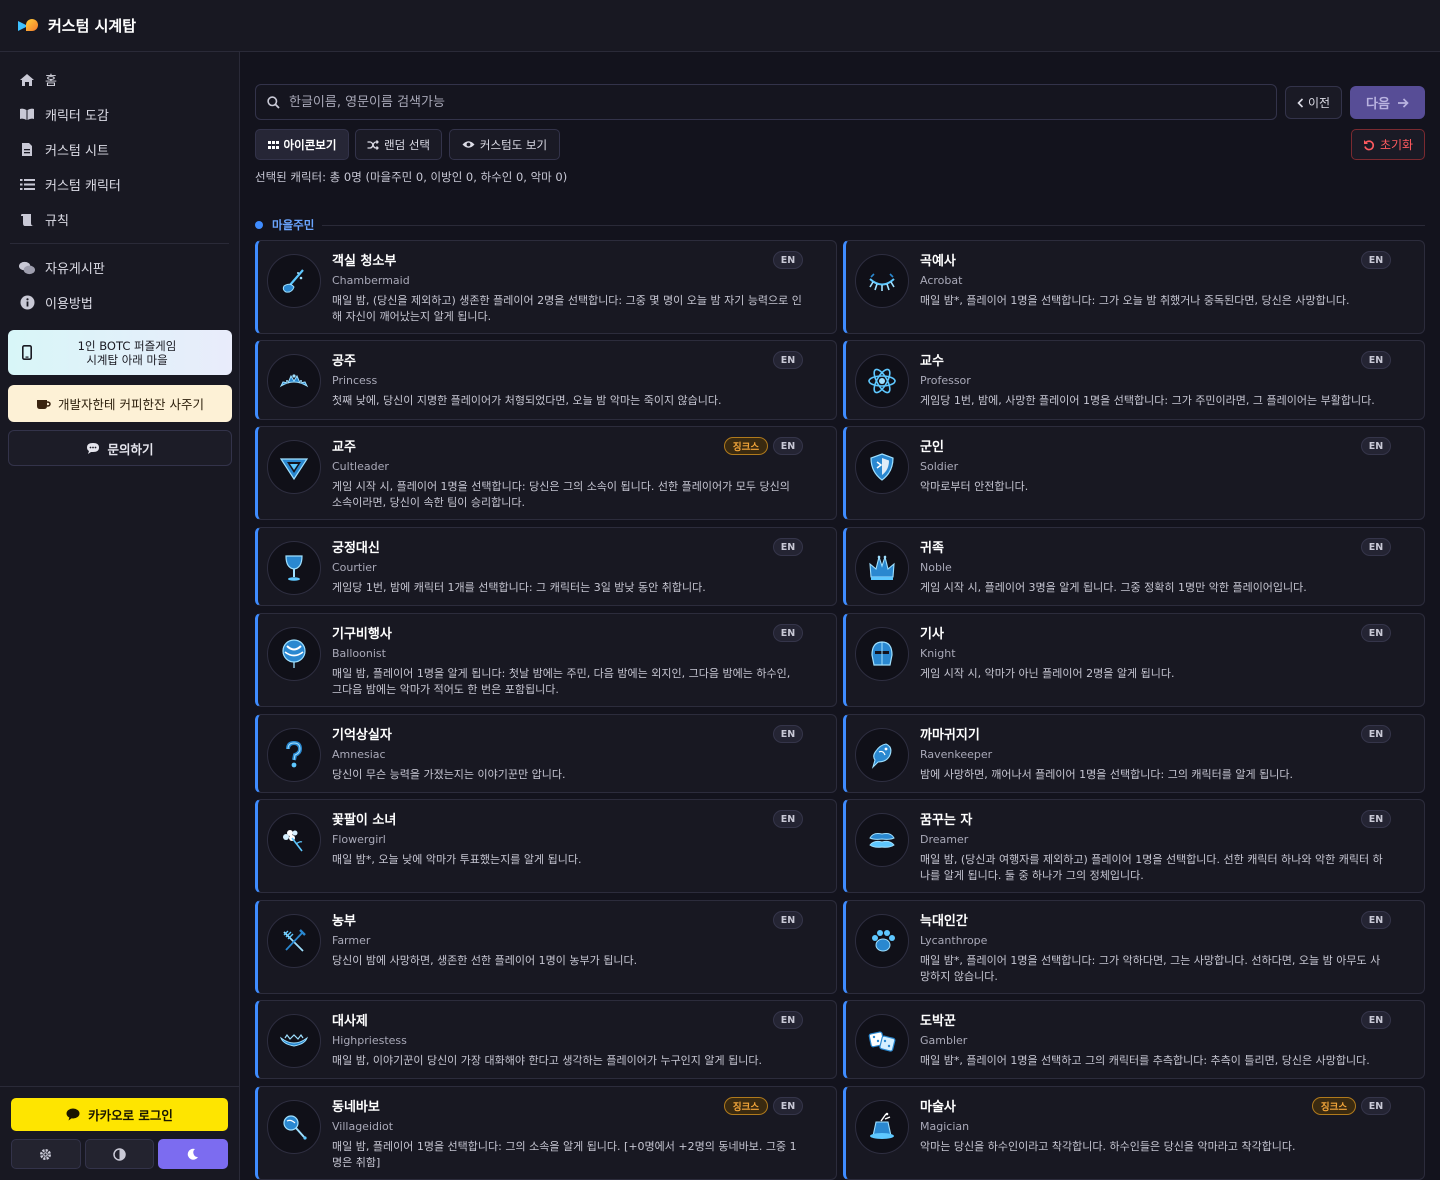 Image resolution: width=1440 pixels, height=1180 pixels. Describe the element at coordinates (938, 653) in the screenshot. I see `character-english-name: Knight` at that location.